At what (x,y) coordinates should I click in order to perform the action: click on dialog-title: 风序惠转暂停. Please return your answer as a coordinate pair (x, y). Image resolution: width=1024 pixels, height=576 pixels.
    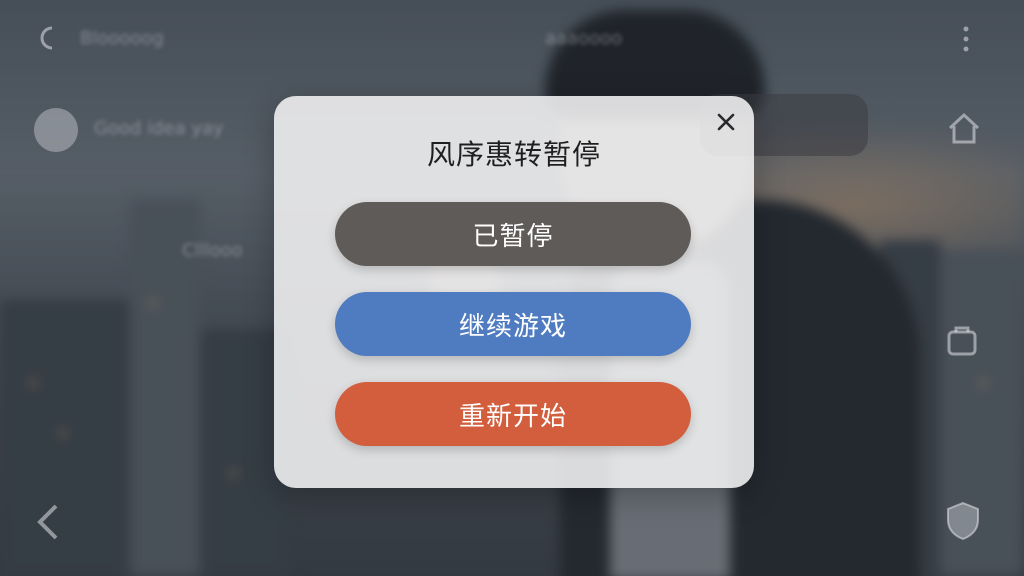
    Looking at the image, I should click on (513, 154).